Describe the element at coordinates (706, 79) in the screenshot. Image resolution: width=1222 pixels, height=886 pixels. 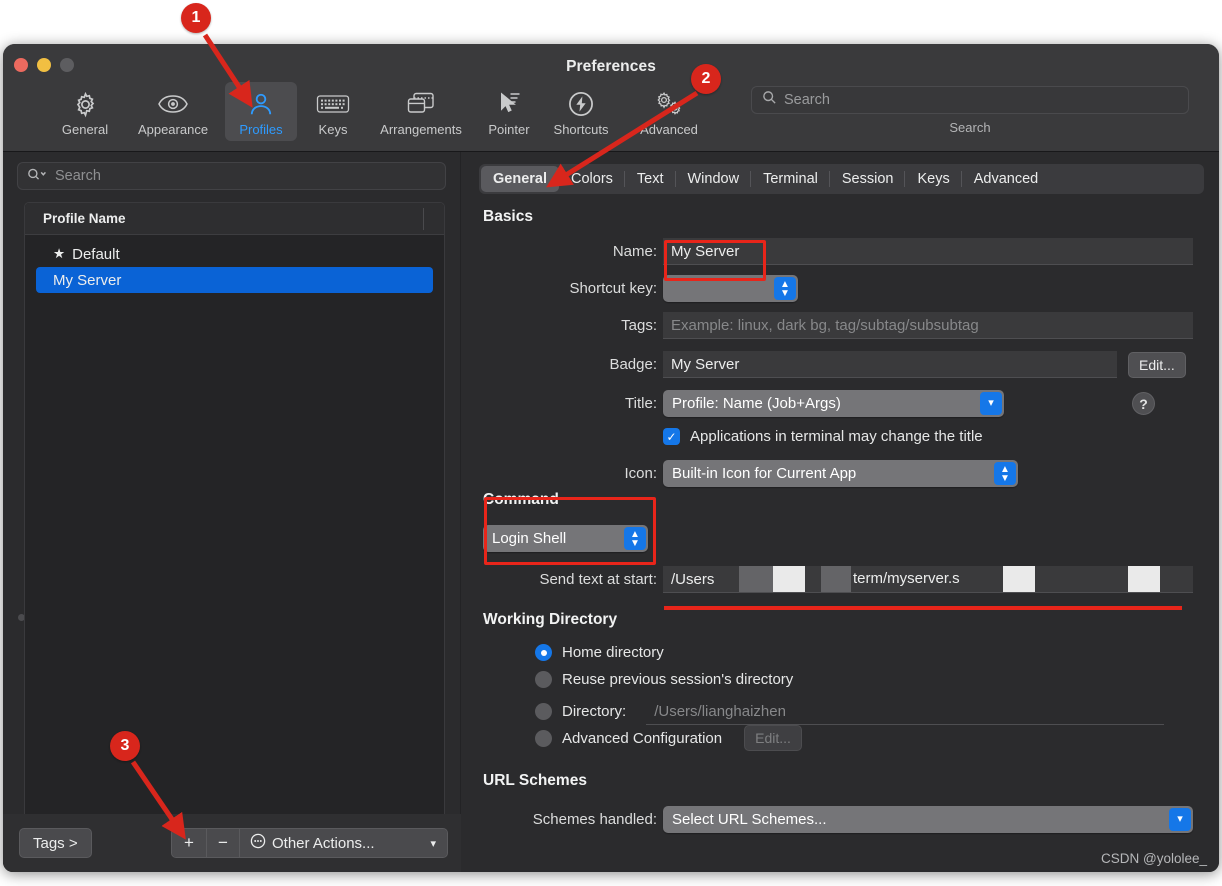
I see `annotation-marker-2: 2` at that location.